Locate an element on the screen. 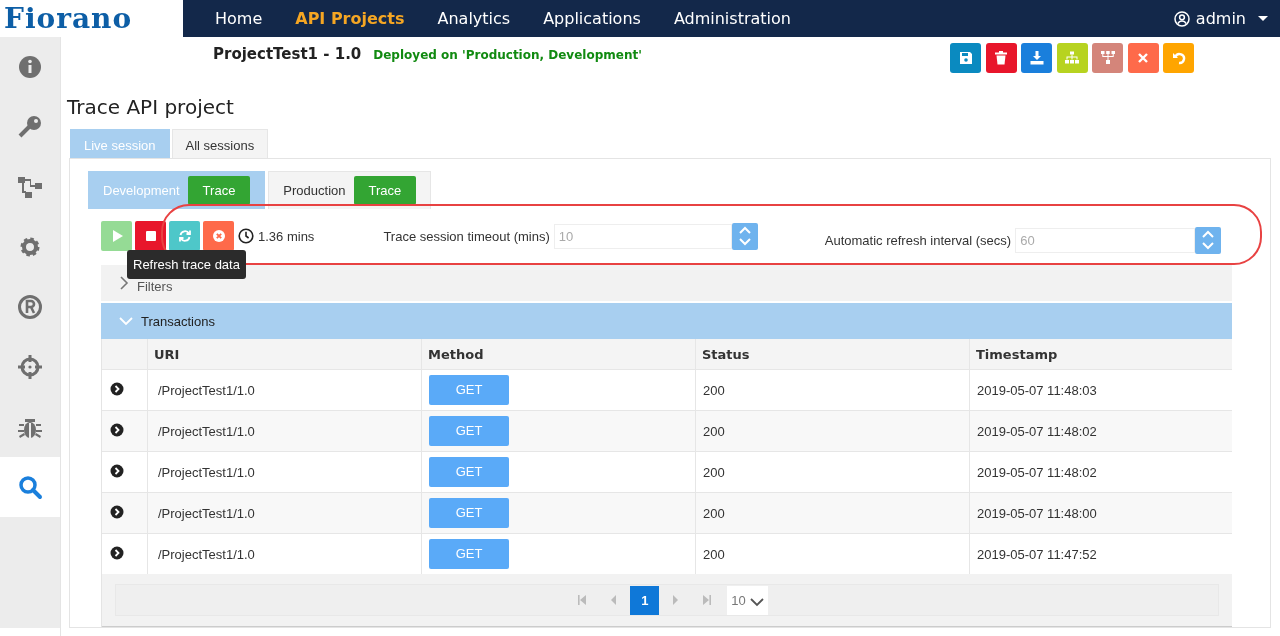 This screenshot has height=636, width=1280. nav-link: Applications is located at coordinates (592, 18).